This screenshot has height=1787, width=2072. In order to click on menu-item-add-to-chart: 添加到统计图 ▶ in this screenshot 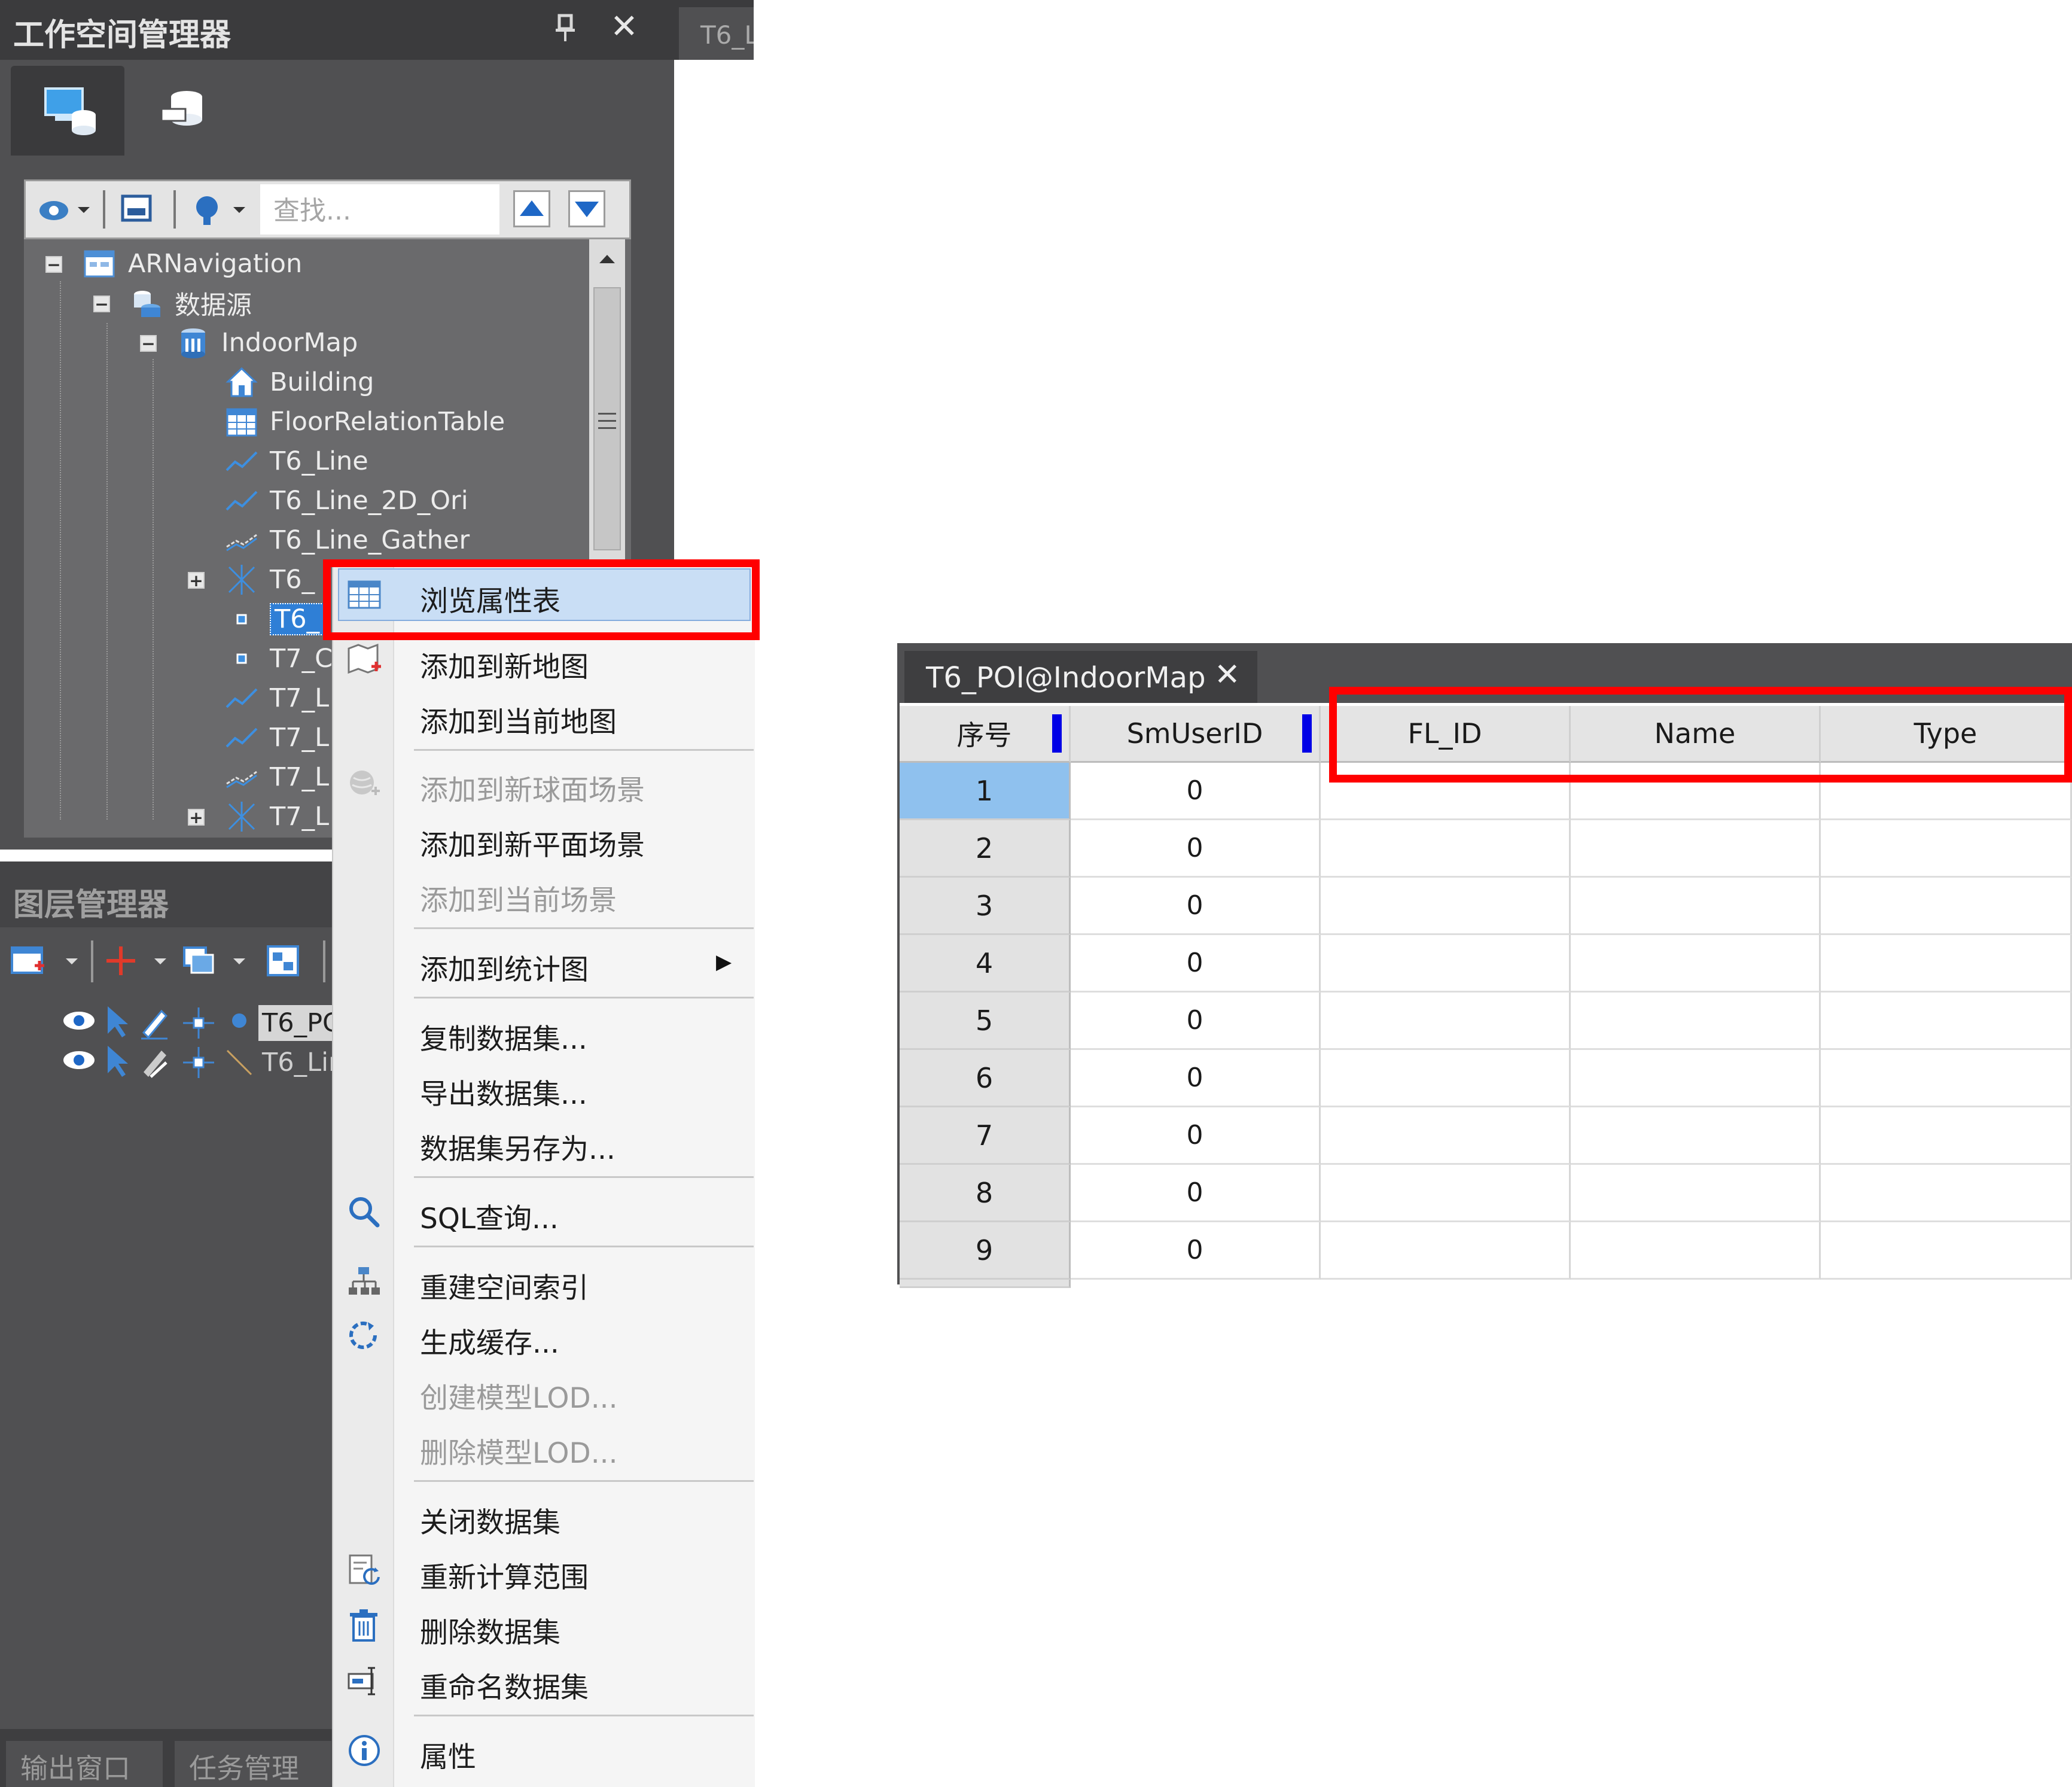, I will do `click(543, 963)`.